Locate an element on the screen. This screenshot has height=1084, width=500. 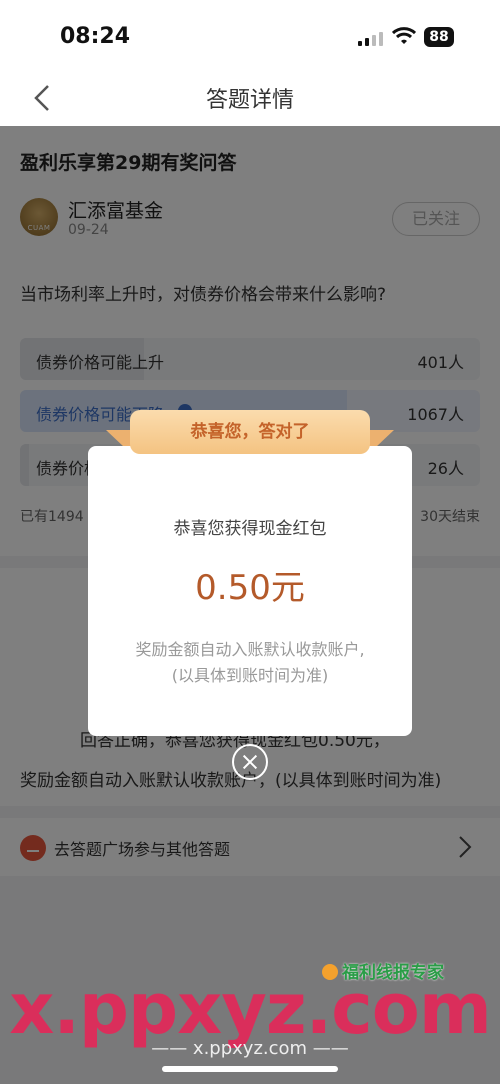
close-icon is located at coordinates (250, 762).